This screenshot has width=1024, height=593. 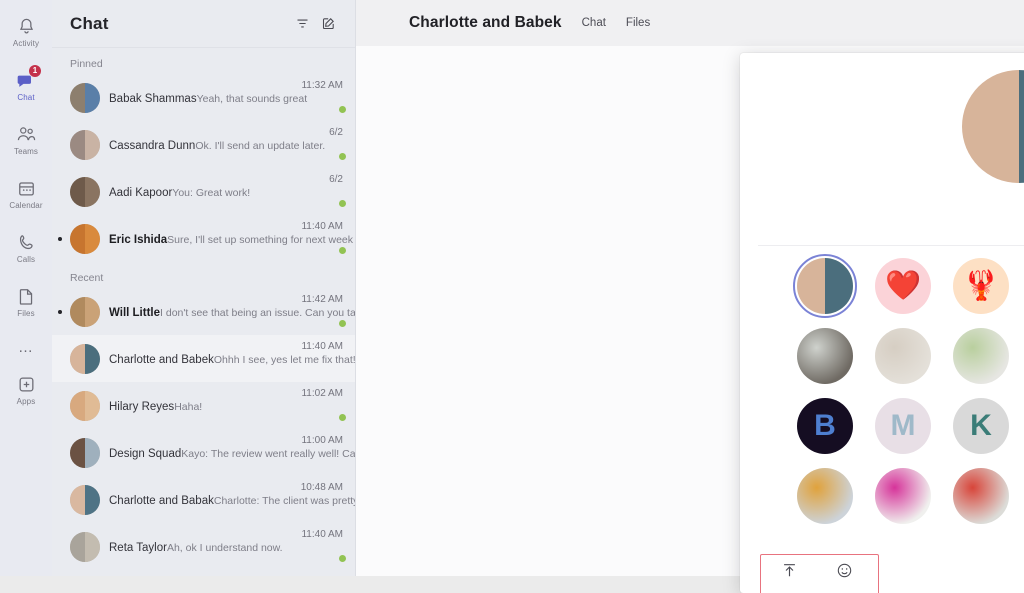 I want to click on rail-item-activity: Activity, so click(x=26, y=32).